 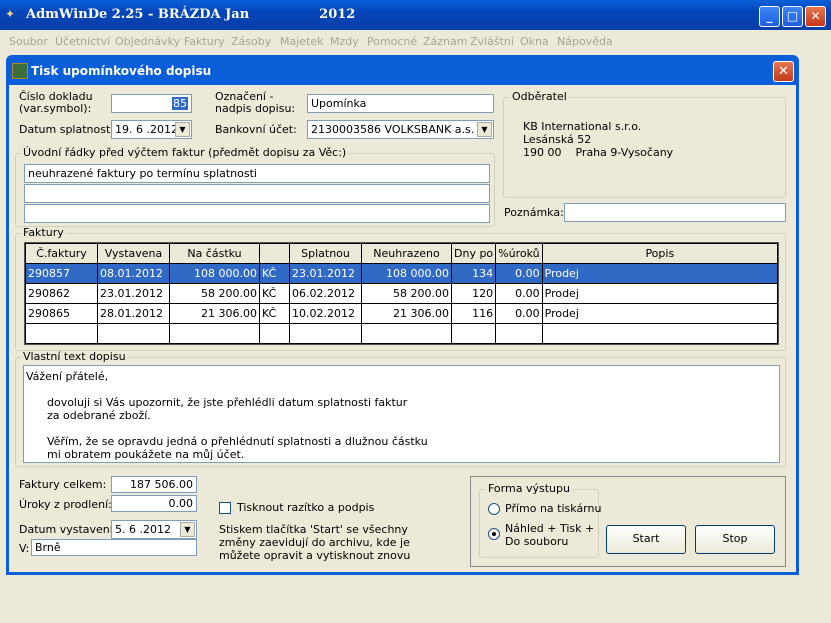 I want to click on cell: 08.01.2012, so click(x=133, y=273).